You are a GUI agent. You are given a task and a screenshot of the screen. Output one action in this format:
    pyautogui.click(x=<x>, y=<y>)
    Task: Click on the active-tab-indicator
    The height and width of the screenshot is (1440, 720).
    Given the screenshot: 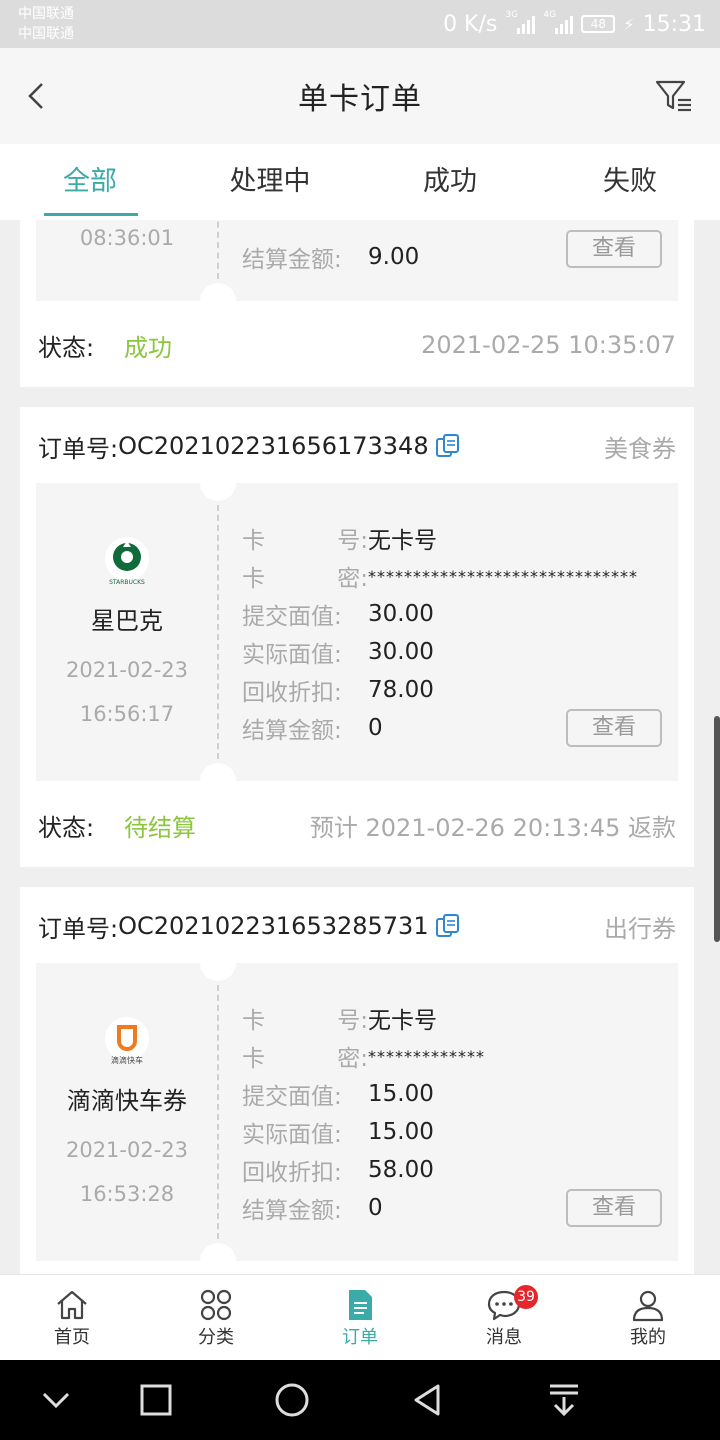 What is the action you would take?
    pyautogui.click(x=91, y=214)
    